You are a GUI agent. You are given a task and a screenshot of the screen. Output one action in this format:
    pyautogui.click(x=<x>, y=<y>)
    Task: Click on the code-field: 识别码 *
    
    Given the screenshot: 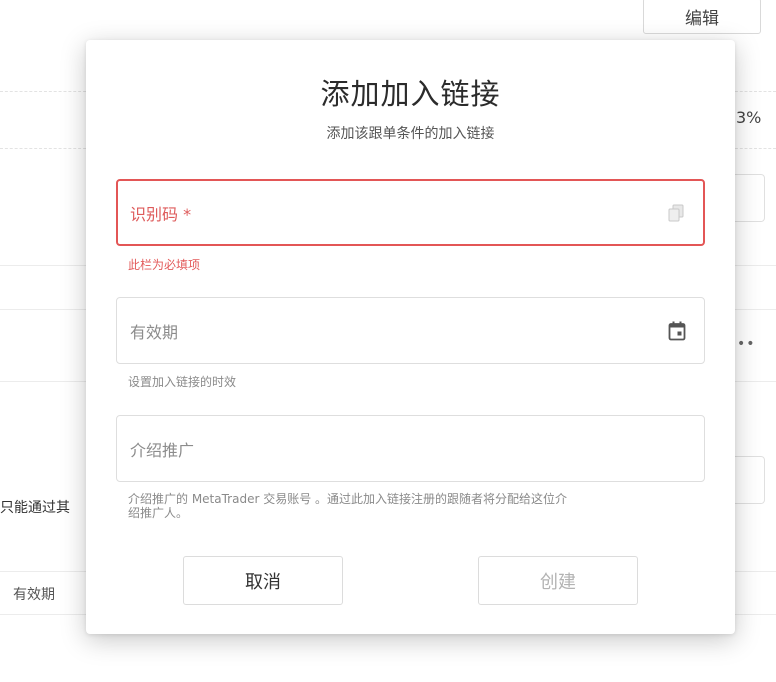 What is the action you would take?
    pyautogui.click(x=410, y=212)
    